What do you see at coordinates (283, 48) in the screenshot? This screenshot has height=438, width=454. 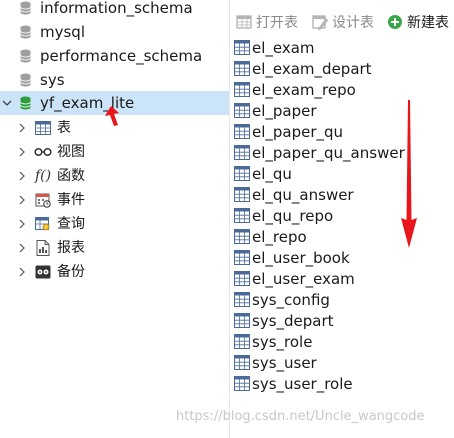 I see `table-name: el_exam` at bounding box center [283, 48].